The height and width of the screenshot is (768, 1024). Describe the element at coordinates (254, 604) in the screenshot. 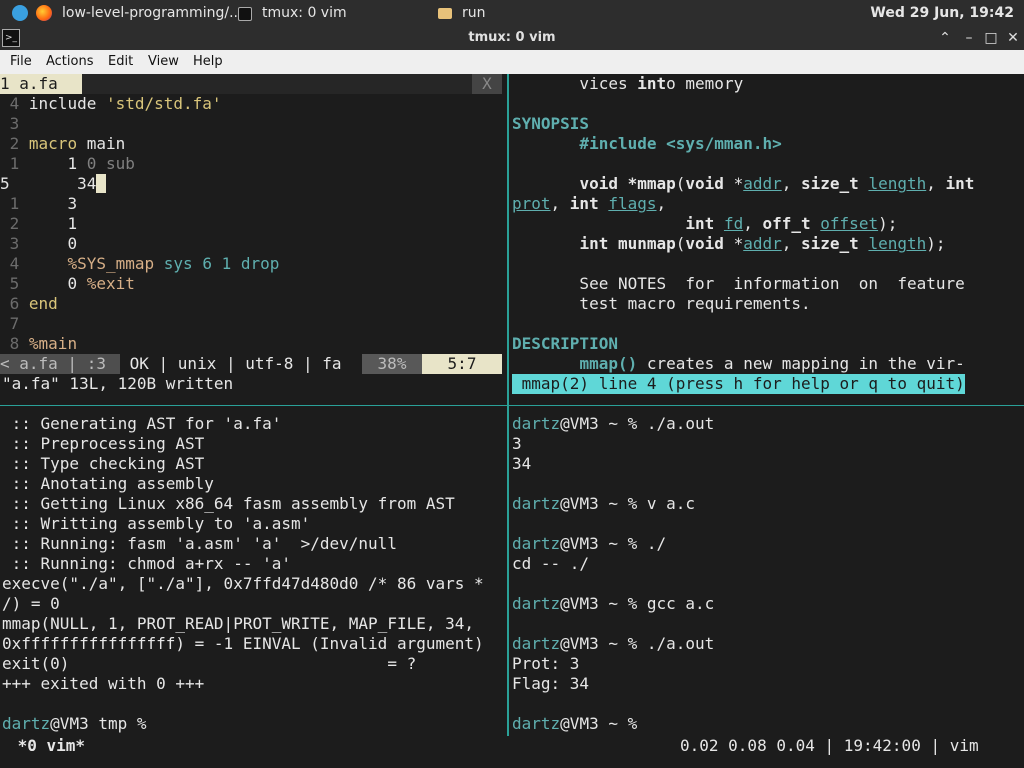

I see `build-line: /) = 0` at that location.